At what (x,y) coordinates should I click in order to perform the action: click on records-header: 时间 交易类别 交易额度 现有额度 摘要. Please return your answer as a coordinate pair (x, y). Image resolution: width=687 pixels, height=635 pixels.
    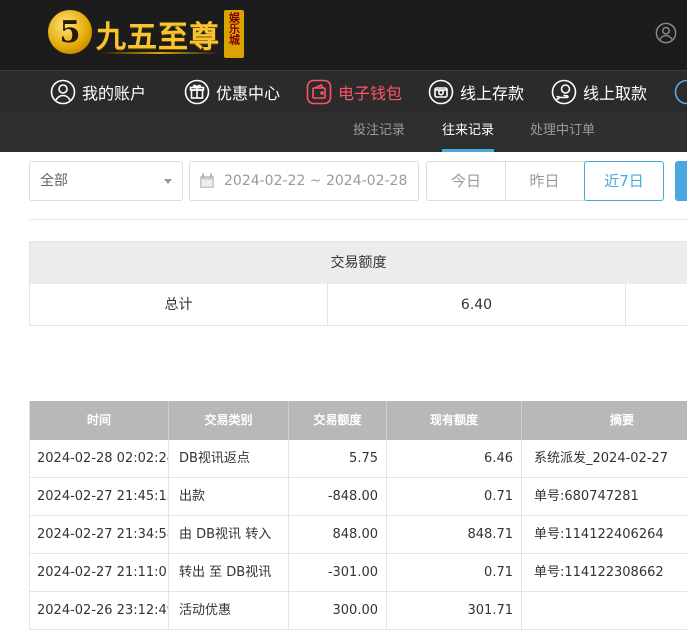
    Looking at the image, I should click on (358, 420).